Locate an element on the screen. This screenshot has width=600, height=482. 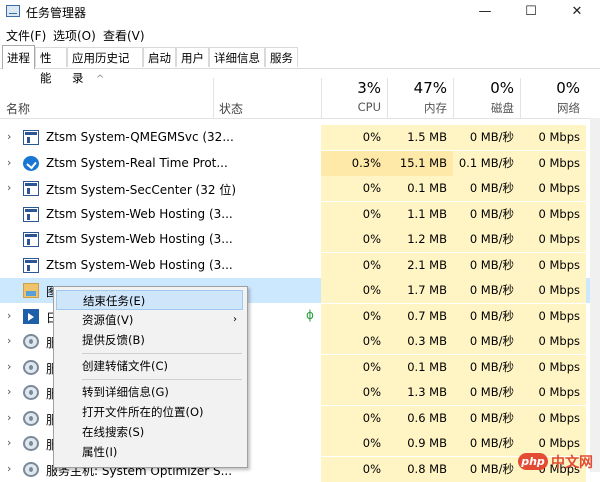
memory-value: 1.7 MB is located at coordinates (420, 290).